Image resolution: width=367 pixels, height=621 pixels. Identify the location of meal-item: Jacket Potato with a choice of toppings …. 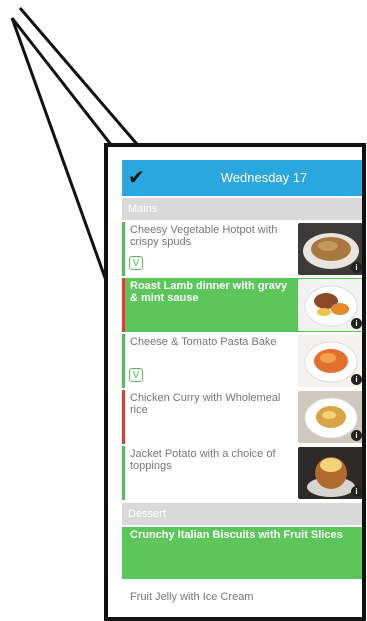
(242, 473).